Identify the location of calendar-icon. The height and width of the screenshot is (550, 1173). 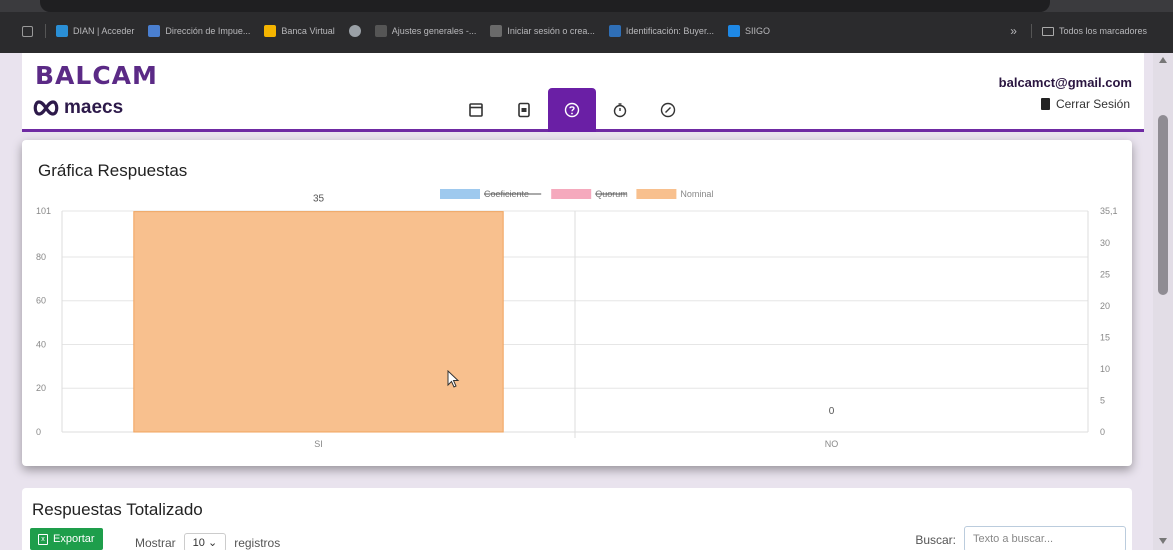
(476, 110).